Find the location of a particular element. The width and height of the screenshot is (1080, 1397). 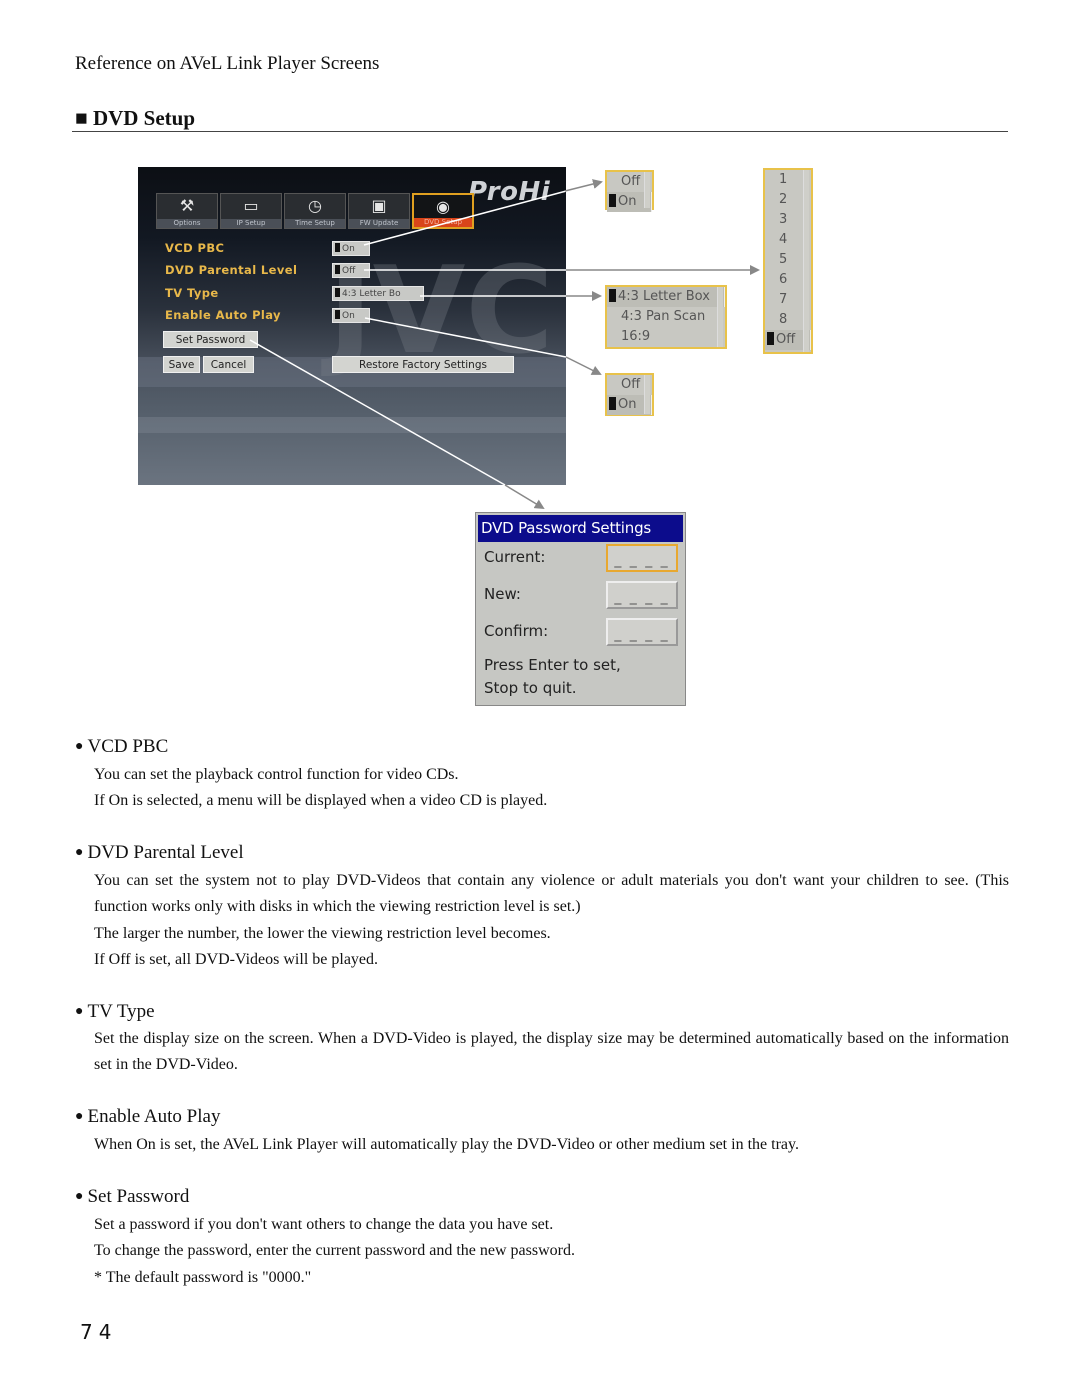

auto-play-select: On is located at coordinates (351, 315).